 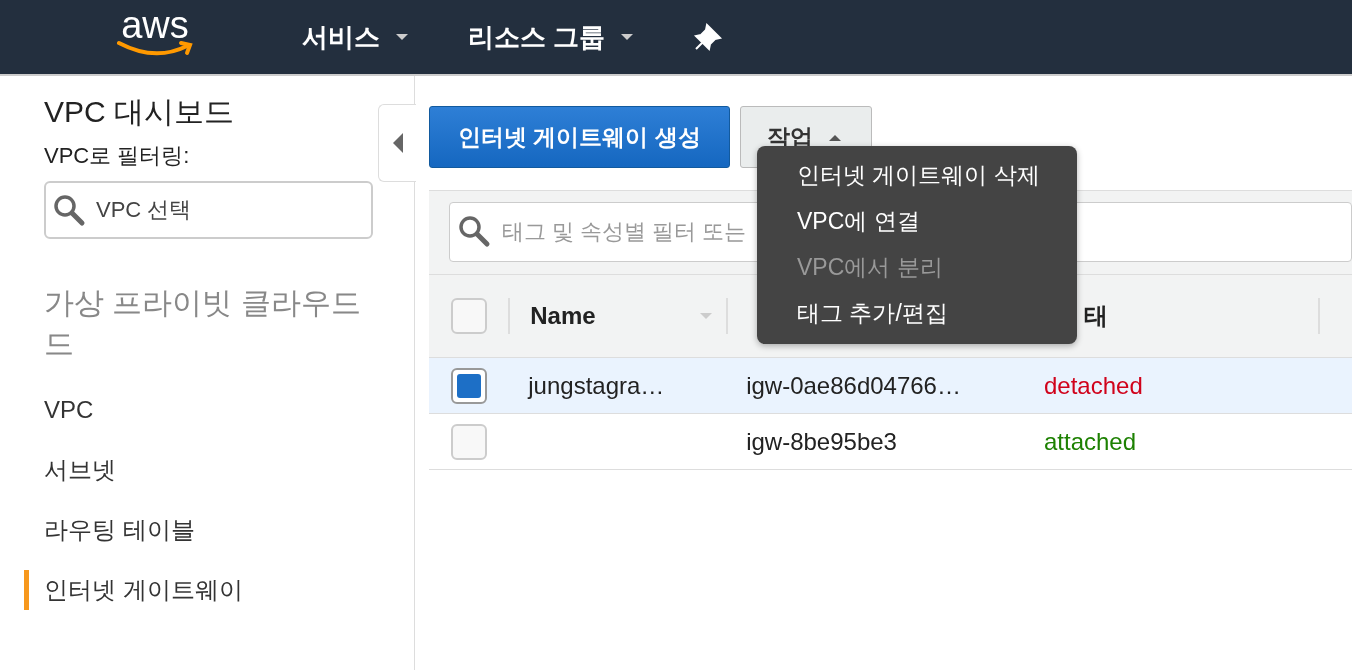 What do you see at coordinates (203, 323) in the screenshot?
I see `section-heading: 가상 프라이빗 클라우드 드` at bounding box center [203, 323].